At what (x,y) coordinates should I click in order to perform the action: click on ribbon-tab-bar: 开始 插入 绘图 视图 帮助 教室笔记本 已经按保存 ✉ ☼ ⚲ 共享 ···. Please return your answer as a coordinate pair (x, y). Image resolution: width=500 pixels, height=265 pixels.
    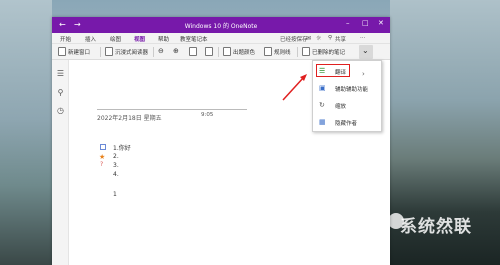
    Looking at the image, I should click on (221, 39).